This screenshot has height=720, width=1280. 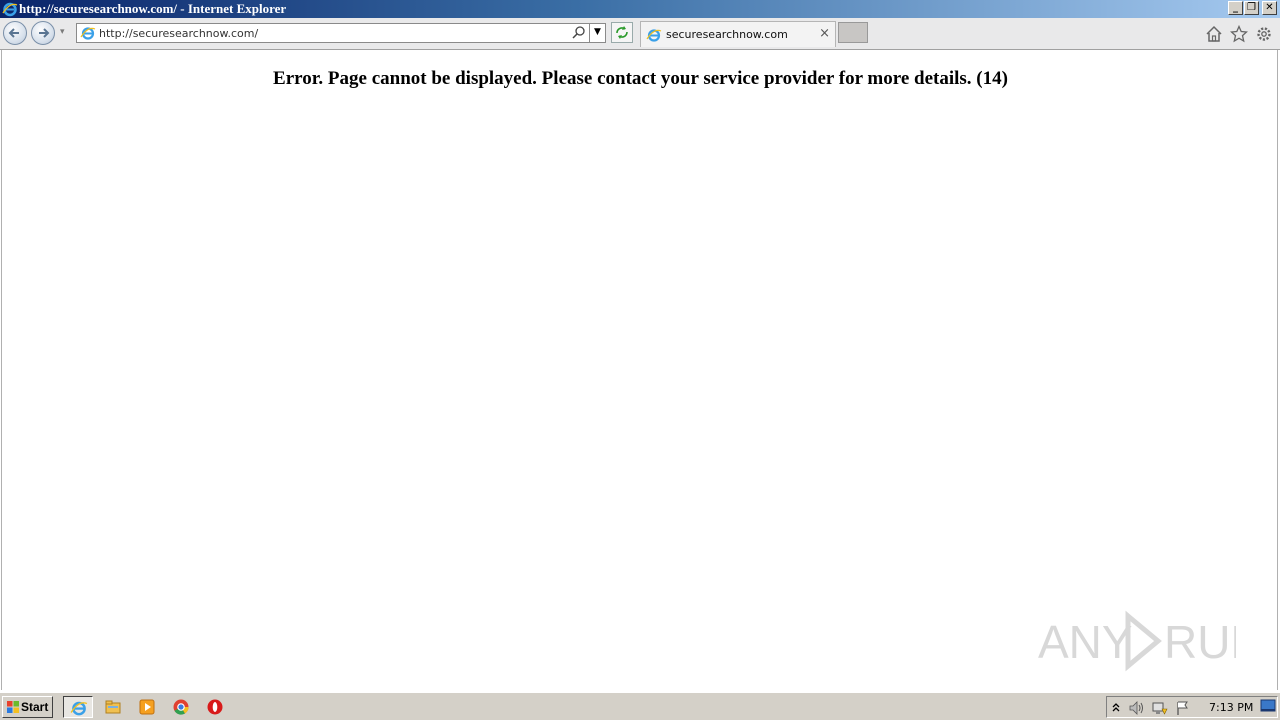 I want to click on tab-ie-icon, so click(x=654, y=35).